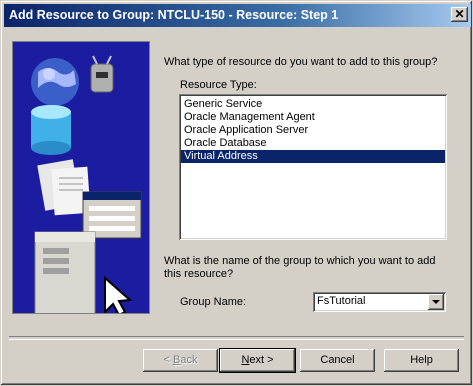  Describe the element at coordinates (313, 143) in the screenshot. I see `list-item: Oracle Database` at that location.